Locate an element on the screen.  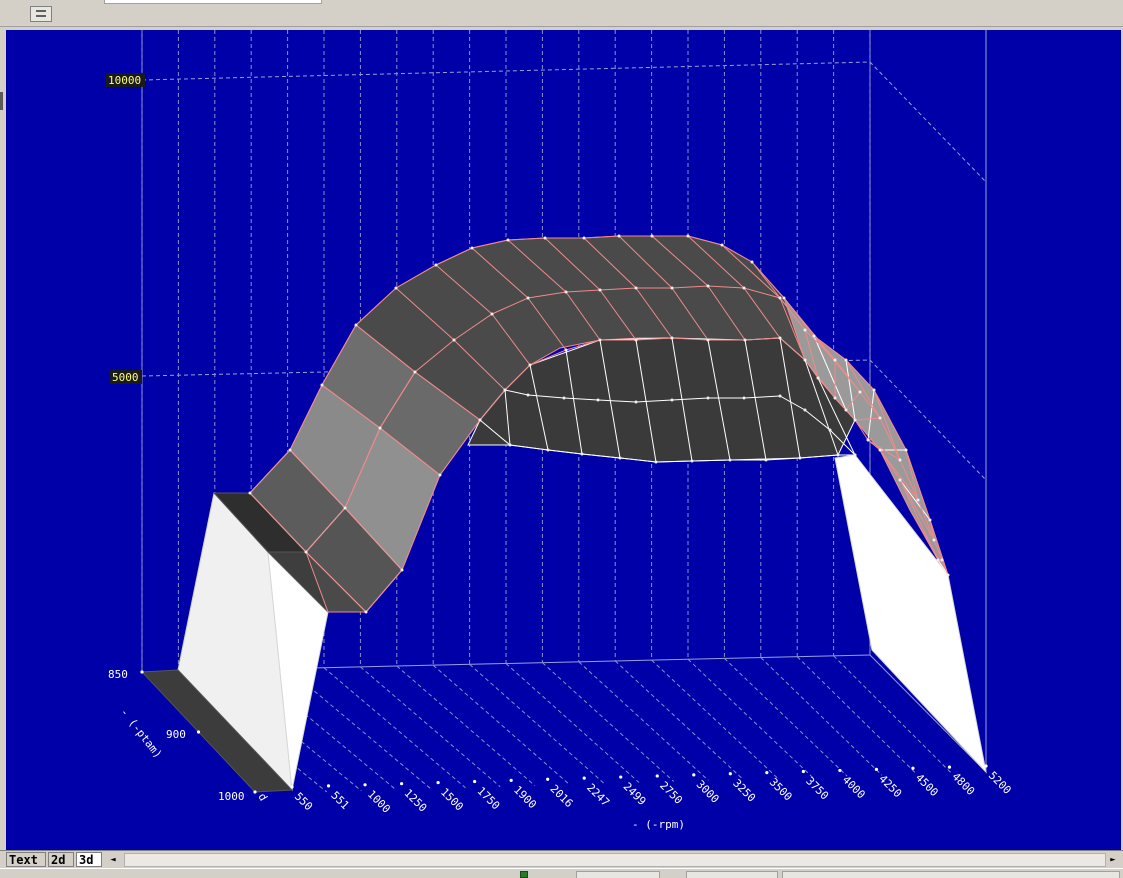
x-tick-label: 1500 is located at coordinates (452, 800).